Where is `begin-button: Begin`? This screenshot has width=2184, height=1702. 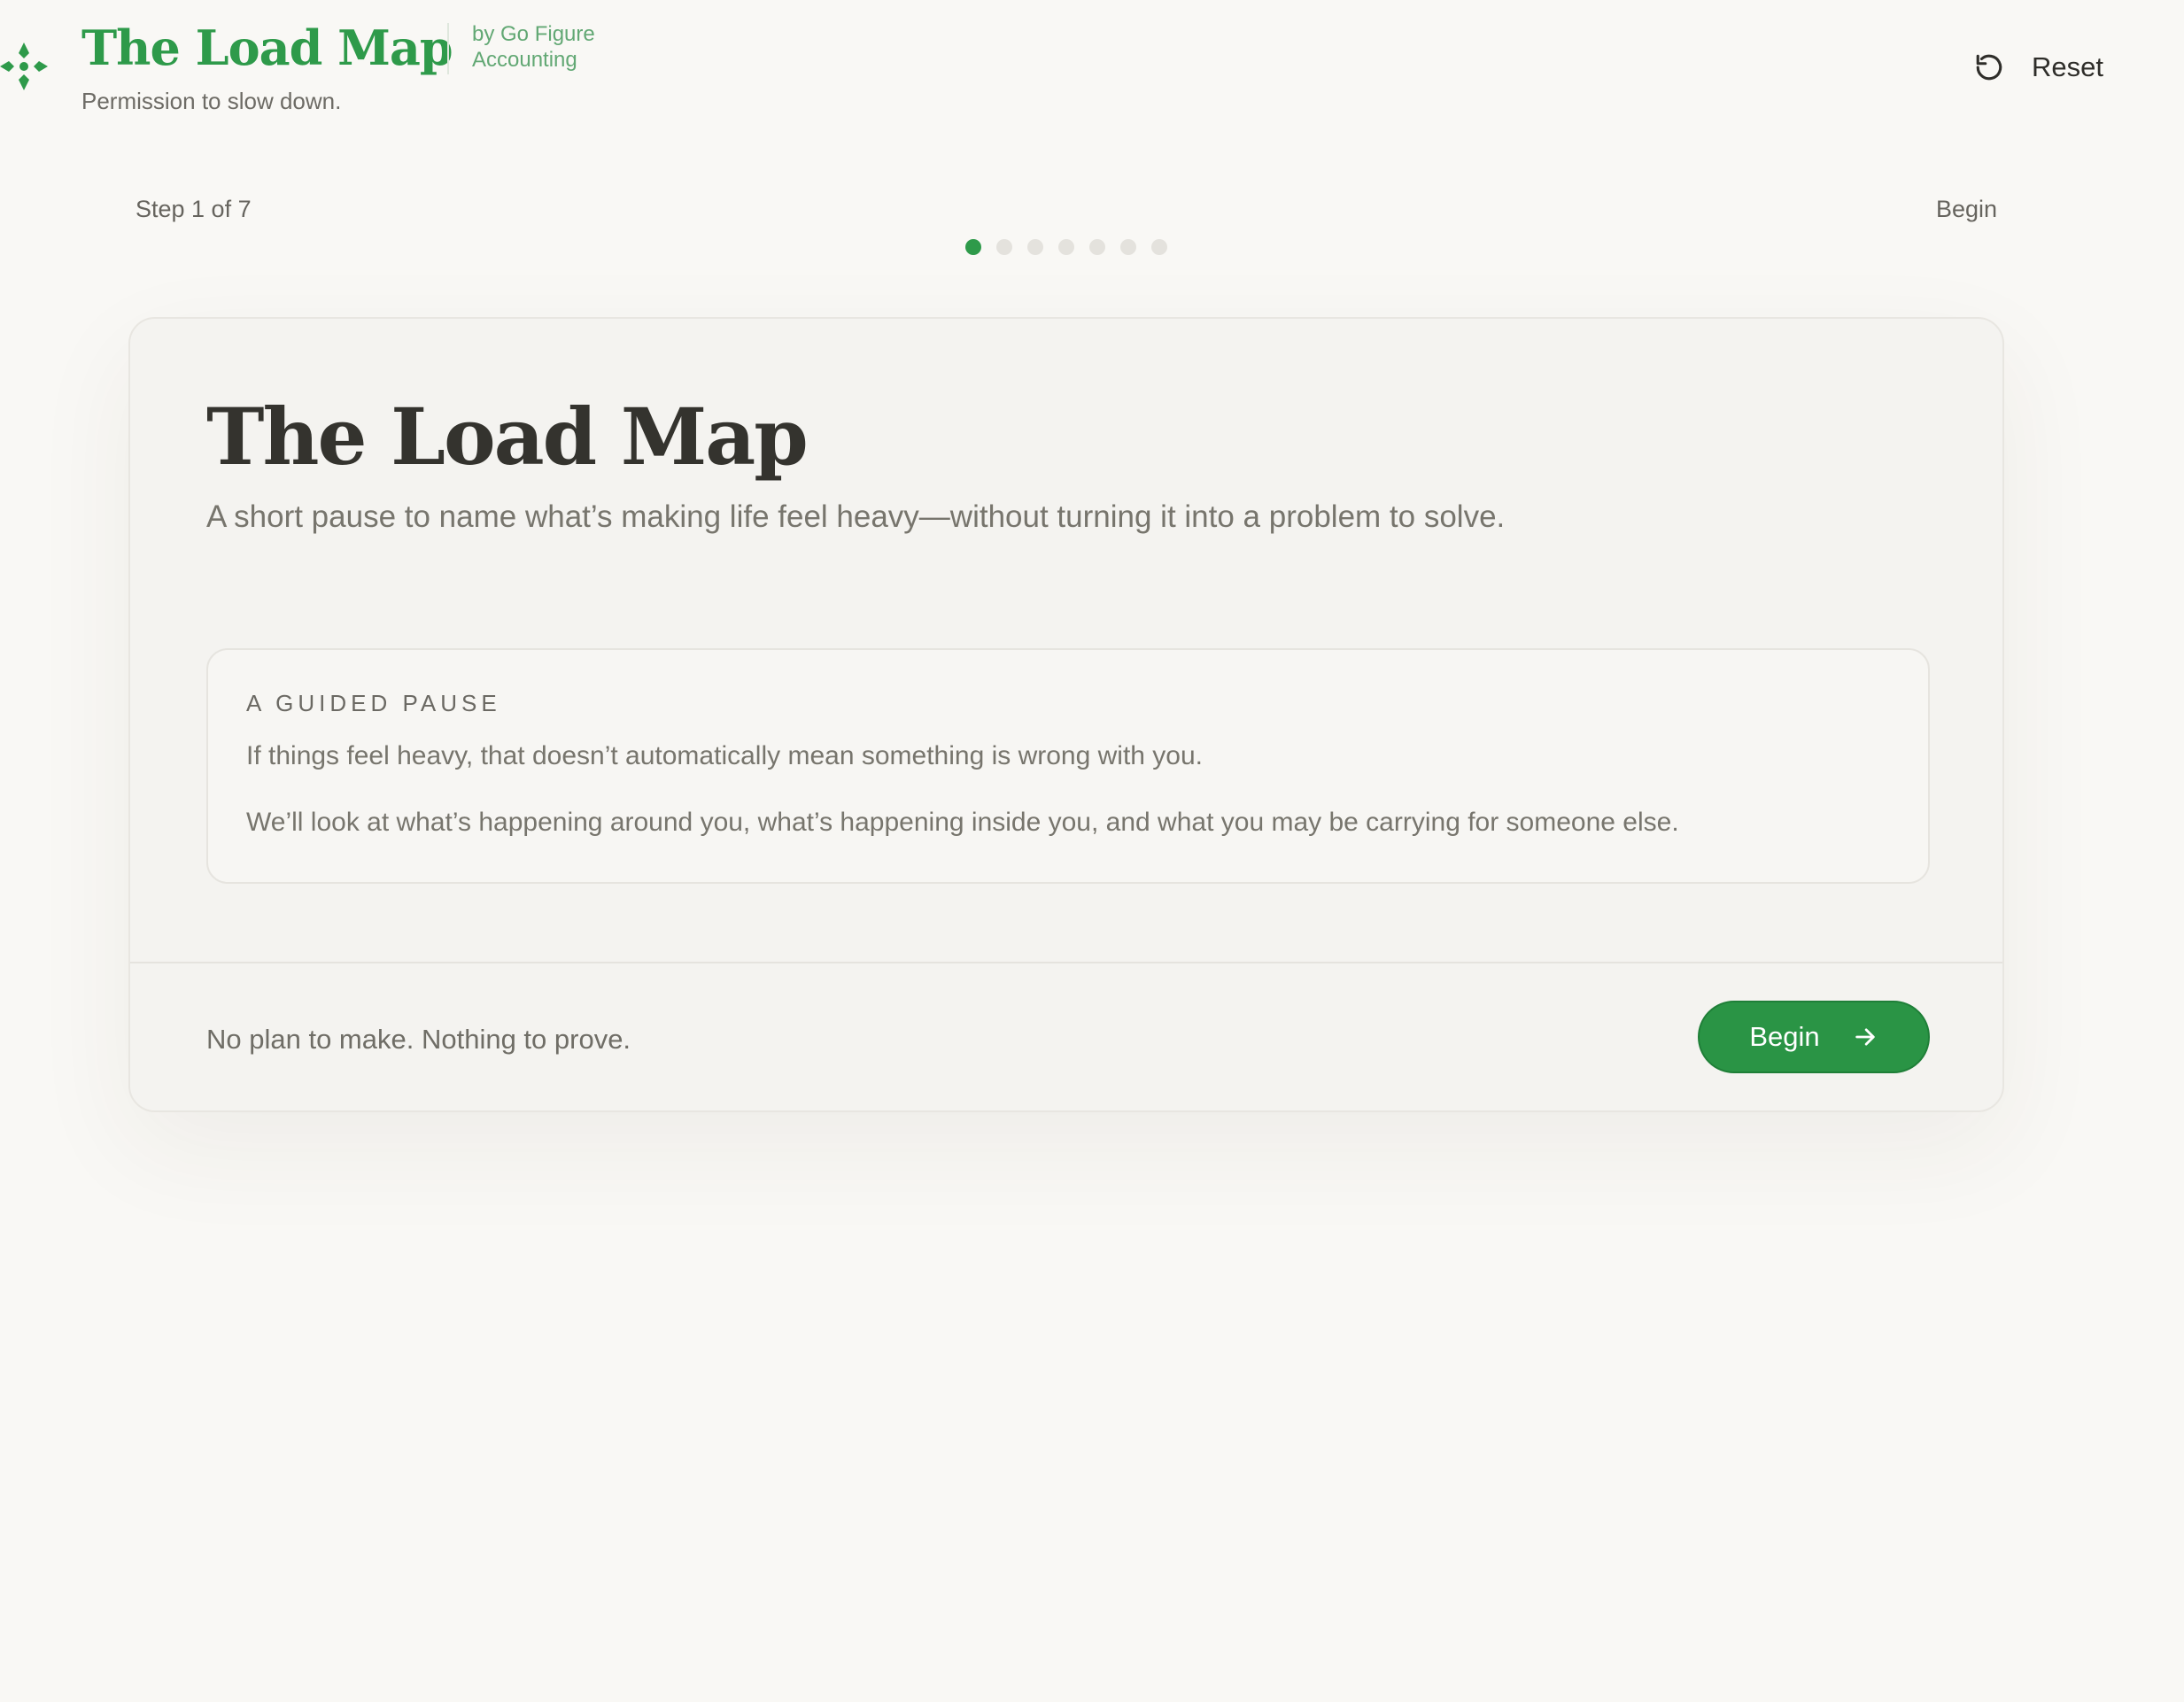
begin-button: Begin is located at coordinates (1814, 1037).